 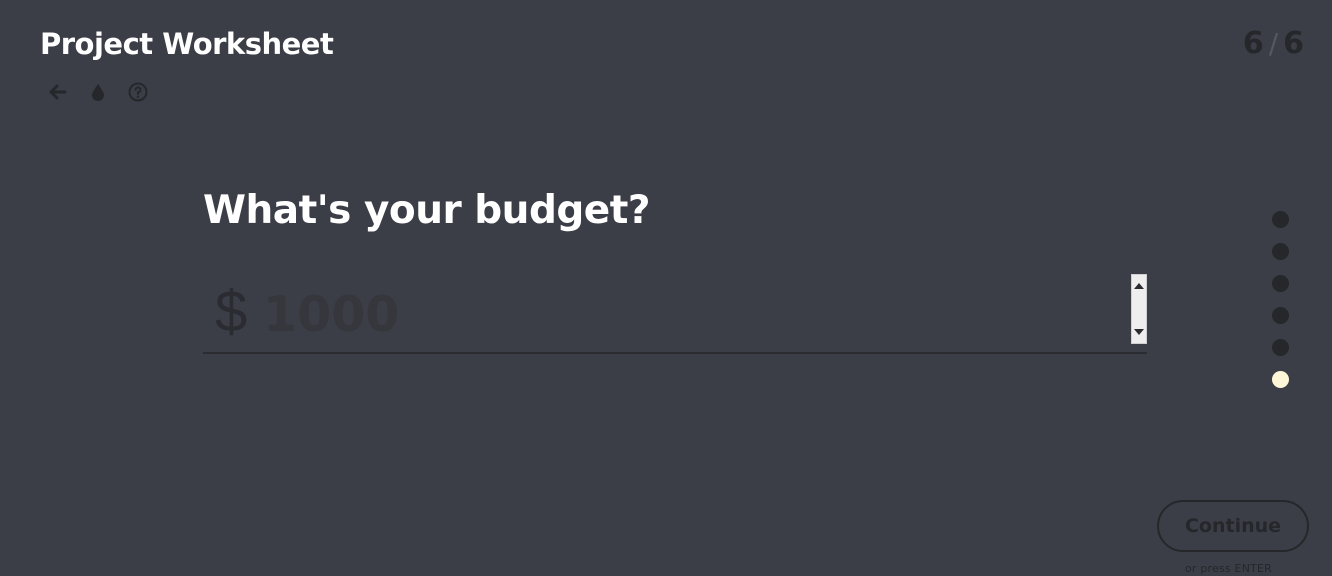 What do you see at coordinates (187, 44) in the screenshot?
I see `app-title: Project Worksheet` at bounding box center [187, 44].